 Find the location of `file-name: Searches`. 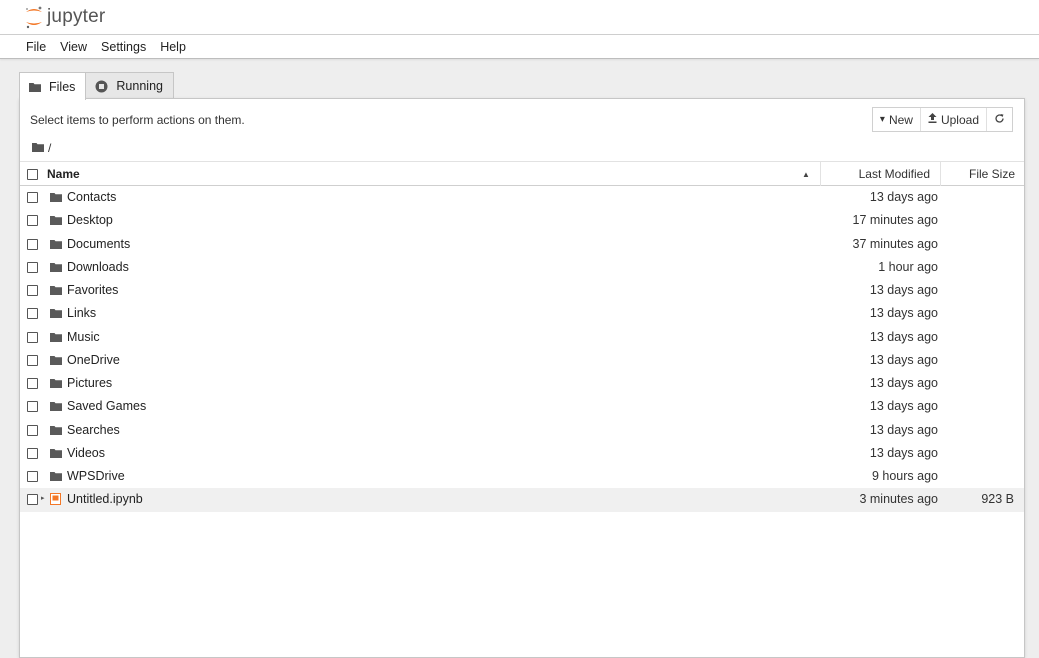

file-name: Searches is located at coordinates (93, 430).